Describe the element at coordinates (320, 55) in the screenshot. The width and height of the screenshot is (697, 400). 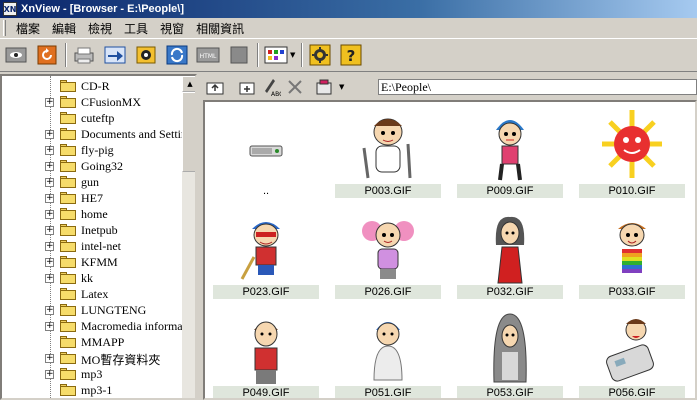
I see `settings-button` at that location.